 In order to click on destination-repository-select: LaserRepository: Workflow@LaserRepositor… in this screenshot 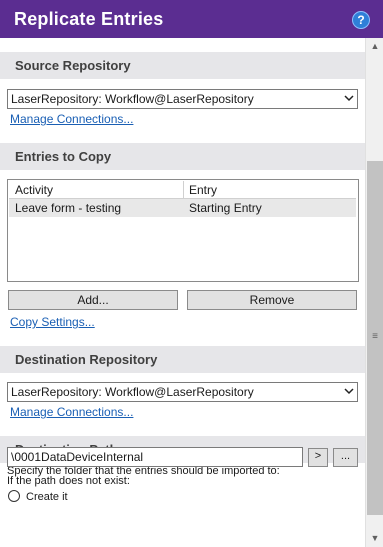, I will do `click(182, 392)`.